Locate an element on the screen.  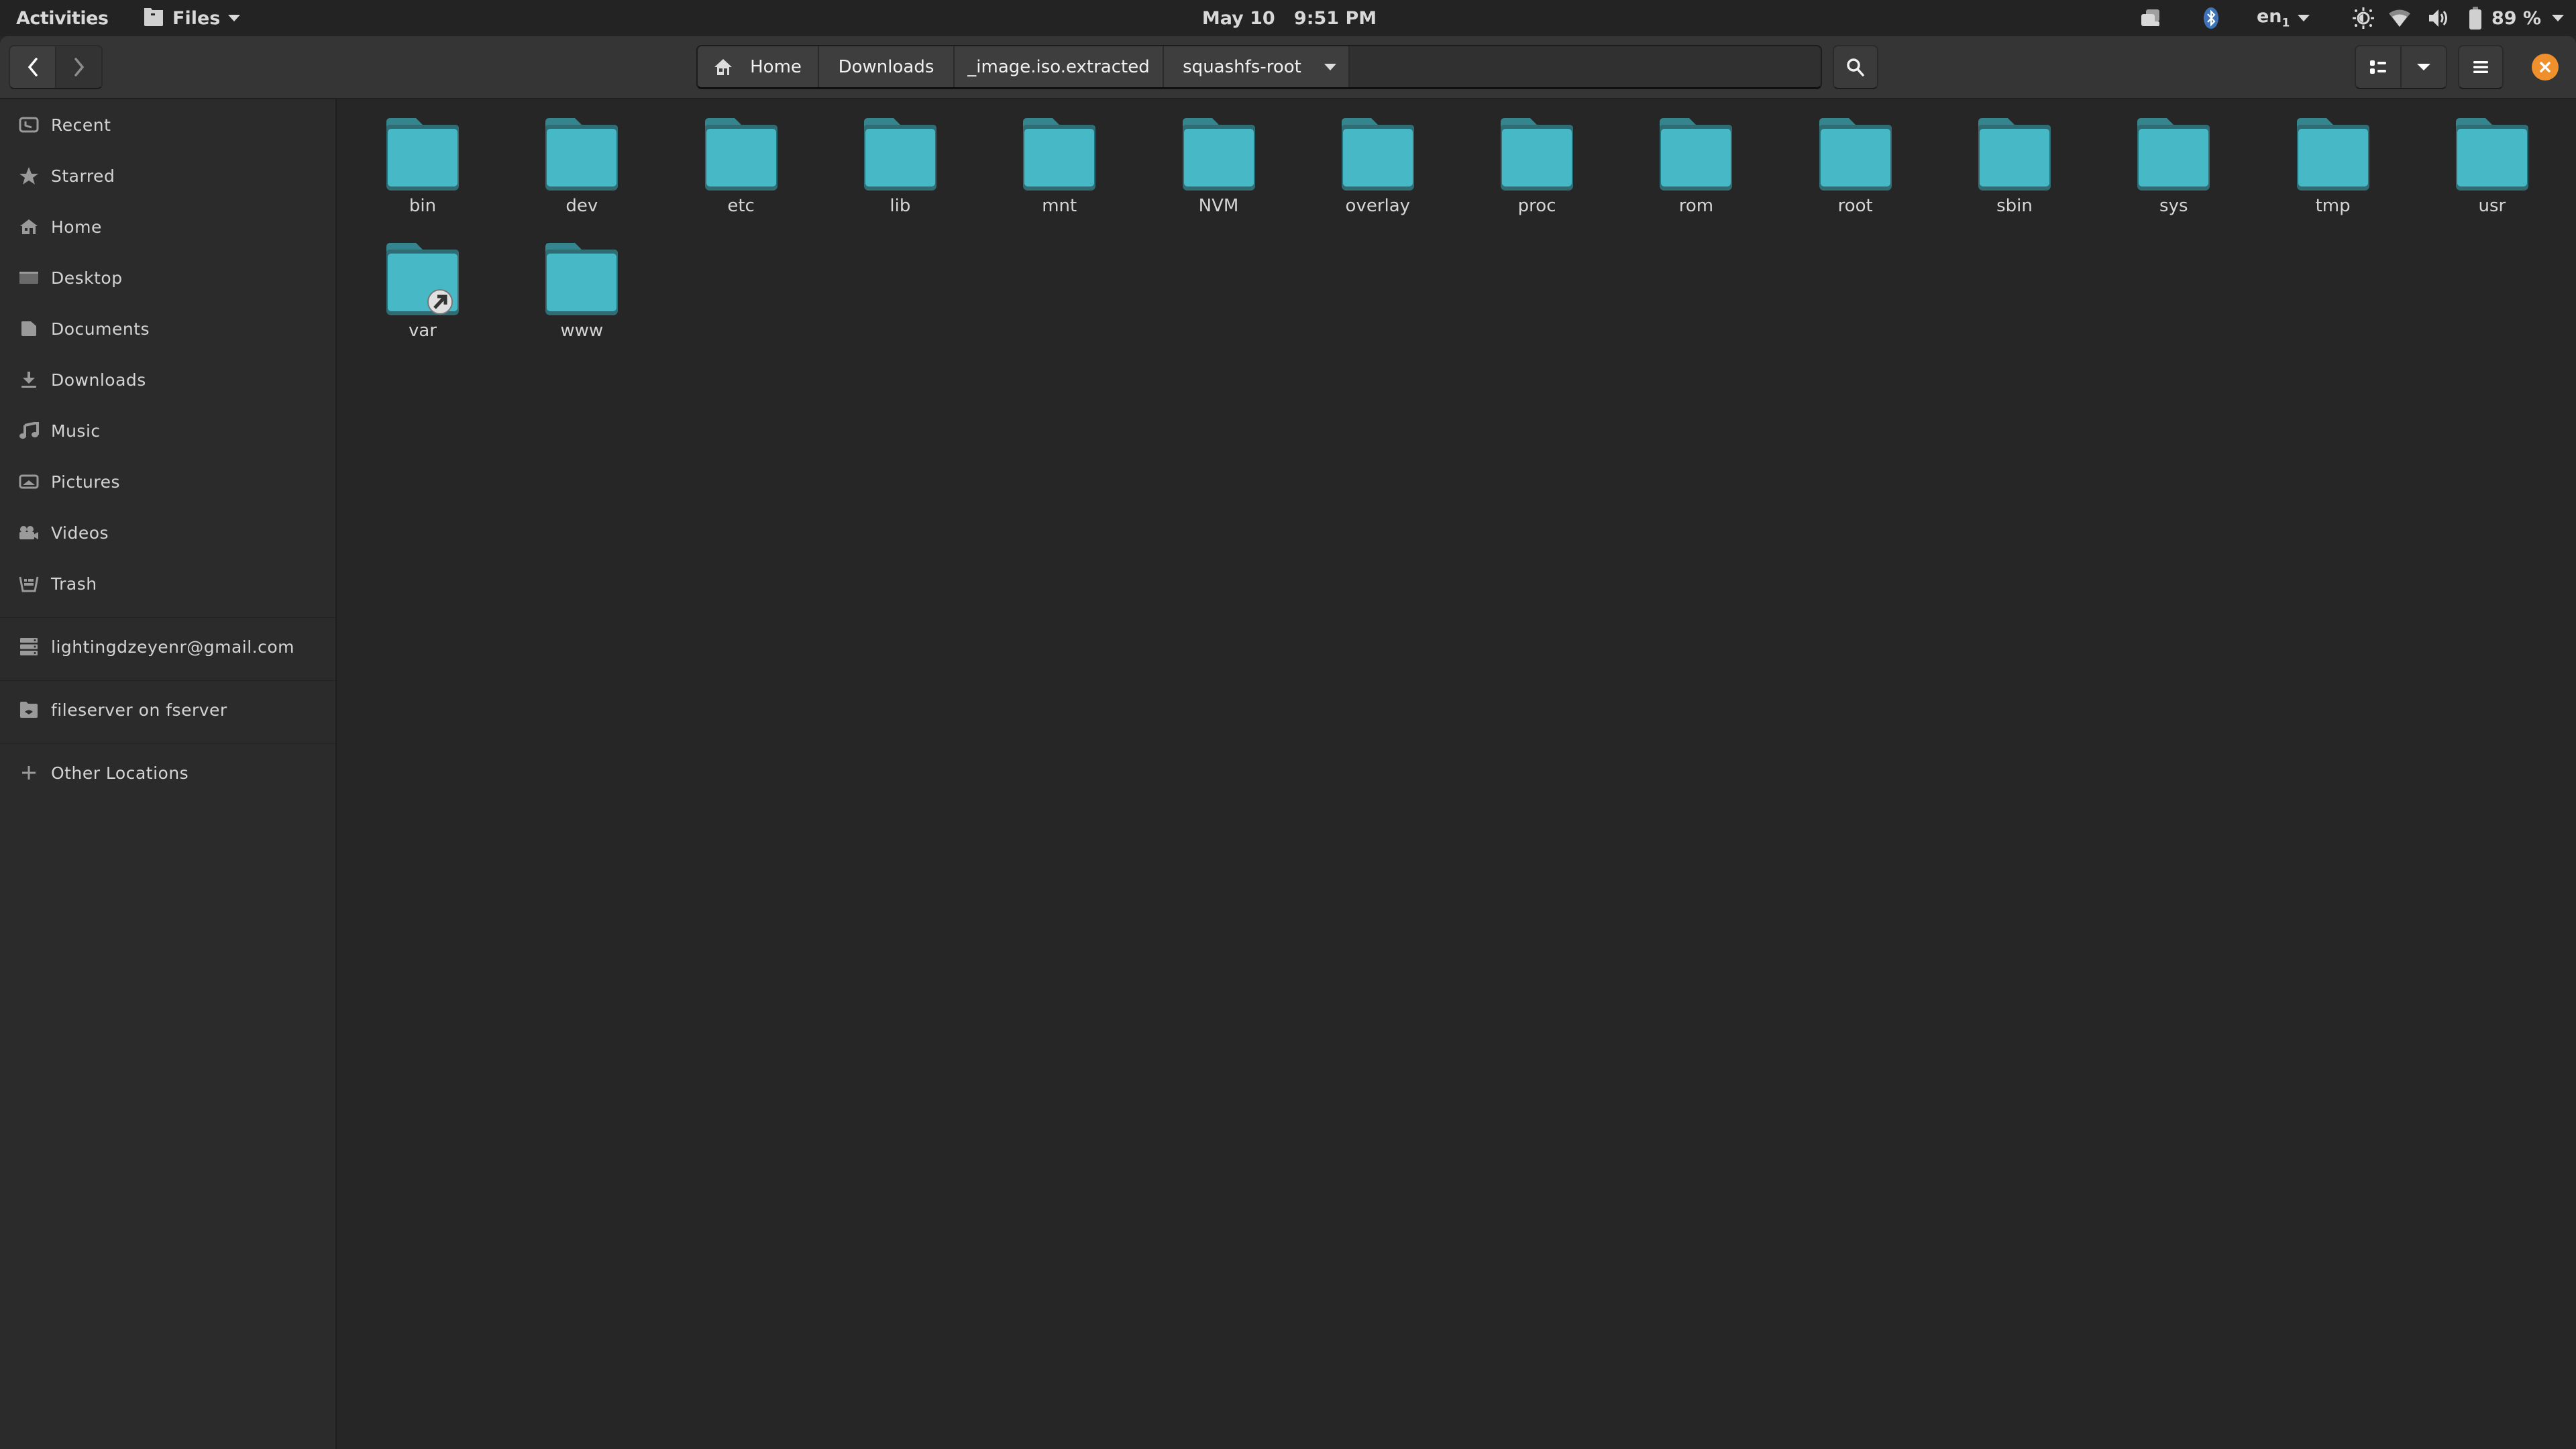
star-icon is located at coordinates (29, 176).